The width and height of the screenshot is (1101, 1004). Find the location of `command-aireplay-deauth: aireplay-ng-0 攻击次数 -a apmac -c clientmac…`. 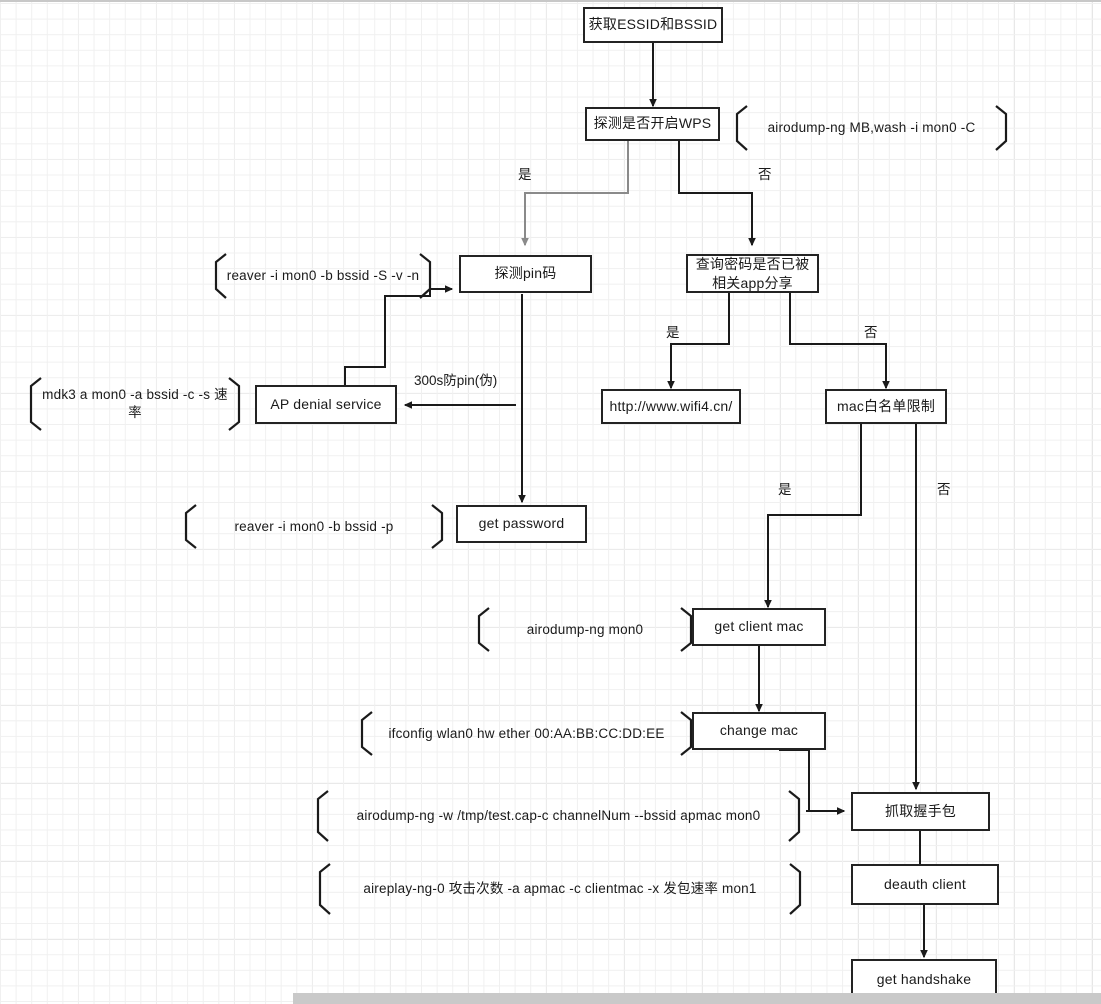

command-aireplay-deauth: aireplay-ng-0 攻击次数 -a apmac -c clientmac… is located at coordinates (560, 889).